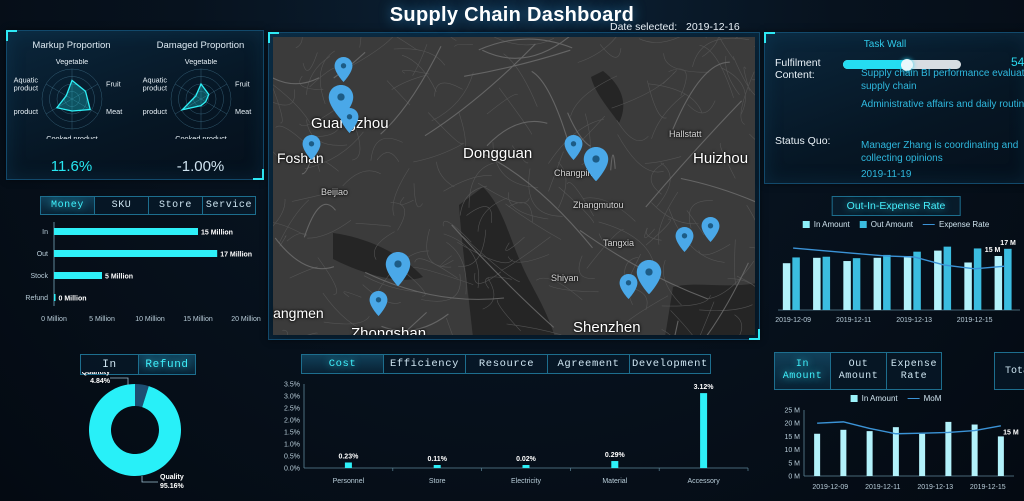 Image resolution: width=1024 pixels, height=501 pixels. I want to click on svg-text: Material, so click(614, 481).